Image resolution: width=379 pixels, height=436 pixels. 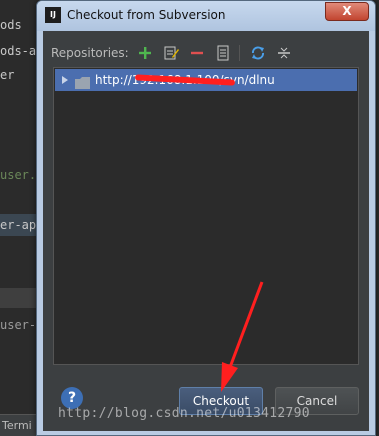 What do you see at coordinates (171, 53) in the screenshot?
I see `edit-icon` at bounding box center [171, 53].